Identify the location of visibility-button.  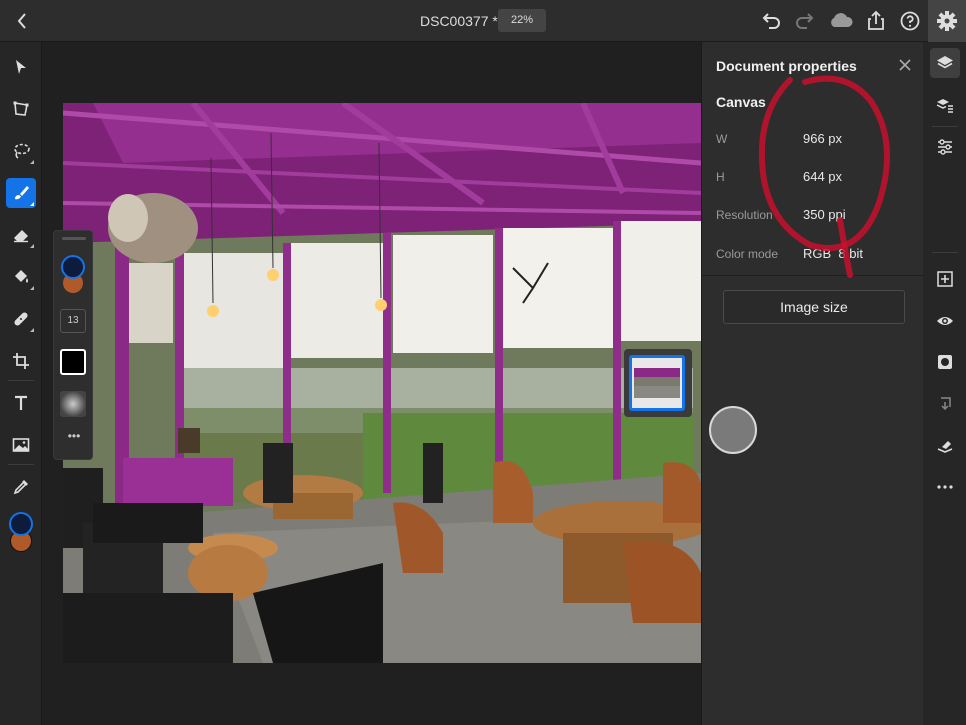
(945, 321).